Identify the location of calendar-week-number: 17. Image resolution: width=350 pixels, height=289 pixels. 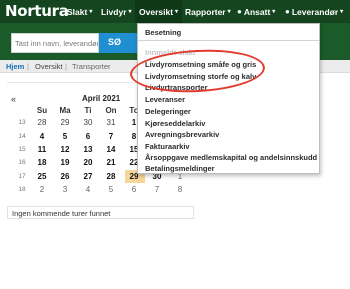
(22, 176).